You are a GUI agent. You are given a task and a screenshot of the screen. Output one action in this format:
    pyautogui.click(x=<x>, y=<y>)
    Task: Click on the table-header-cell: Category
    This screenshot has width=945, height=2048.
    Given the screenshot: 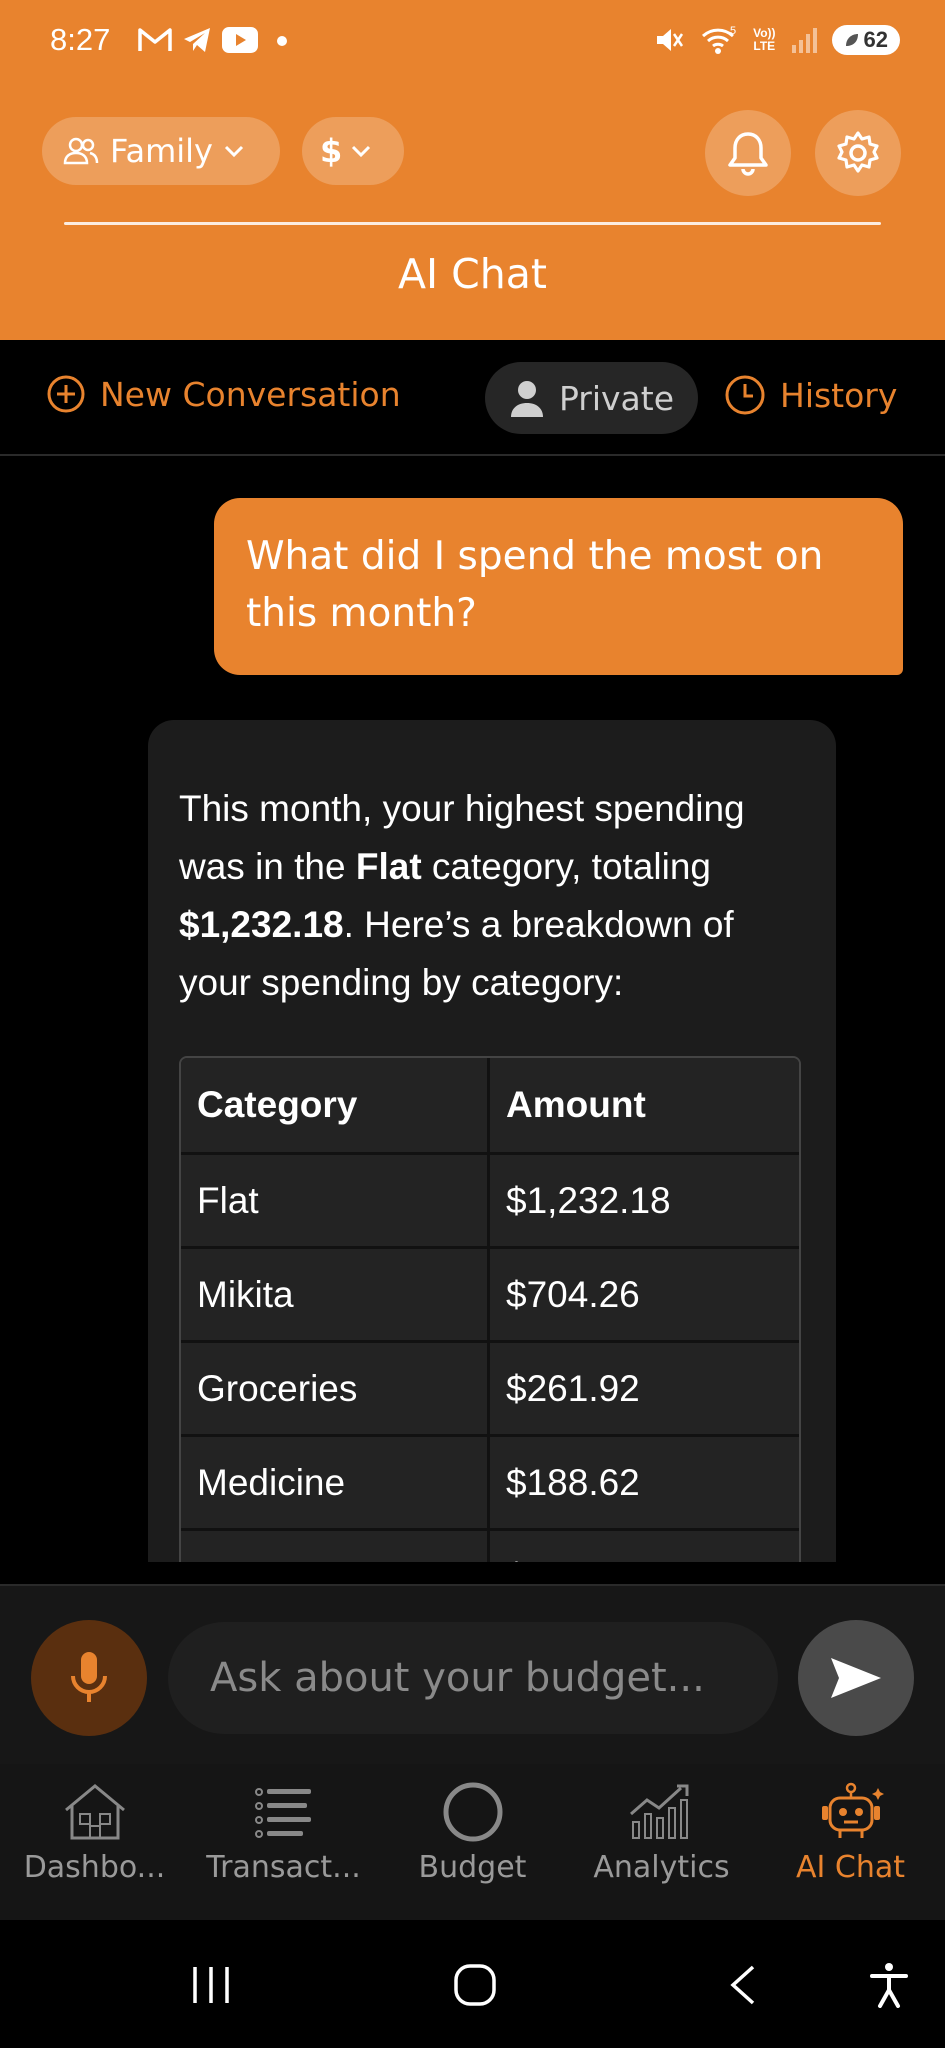 What is the action you would take?
    pyautogui.click(x=336, y=1105)
    